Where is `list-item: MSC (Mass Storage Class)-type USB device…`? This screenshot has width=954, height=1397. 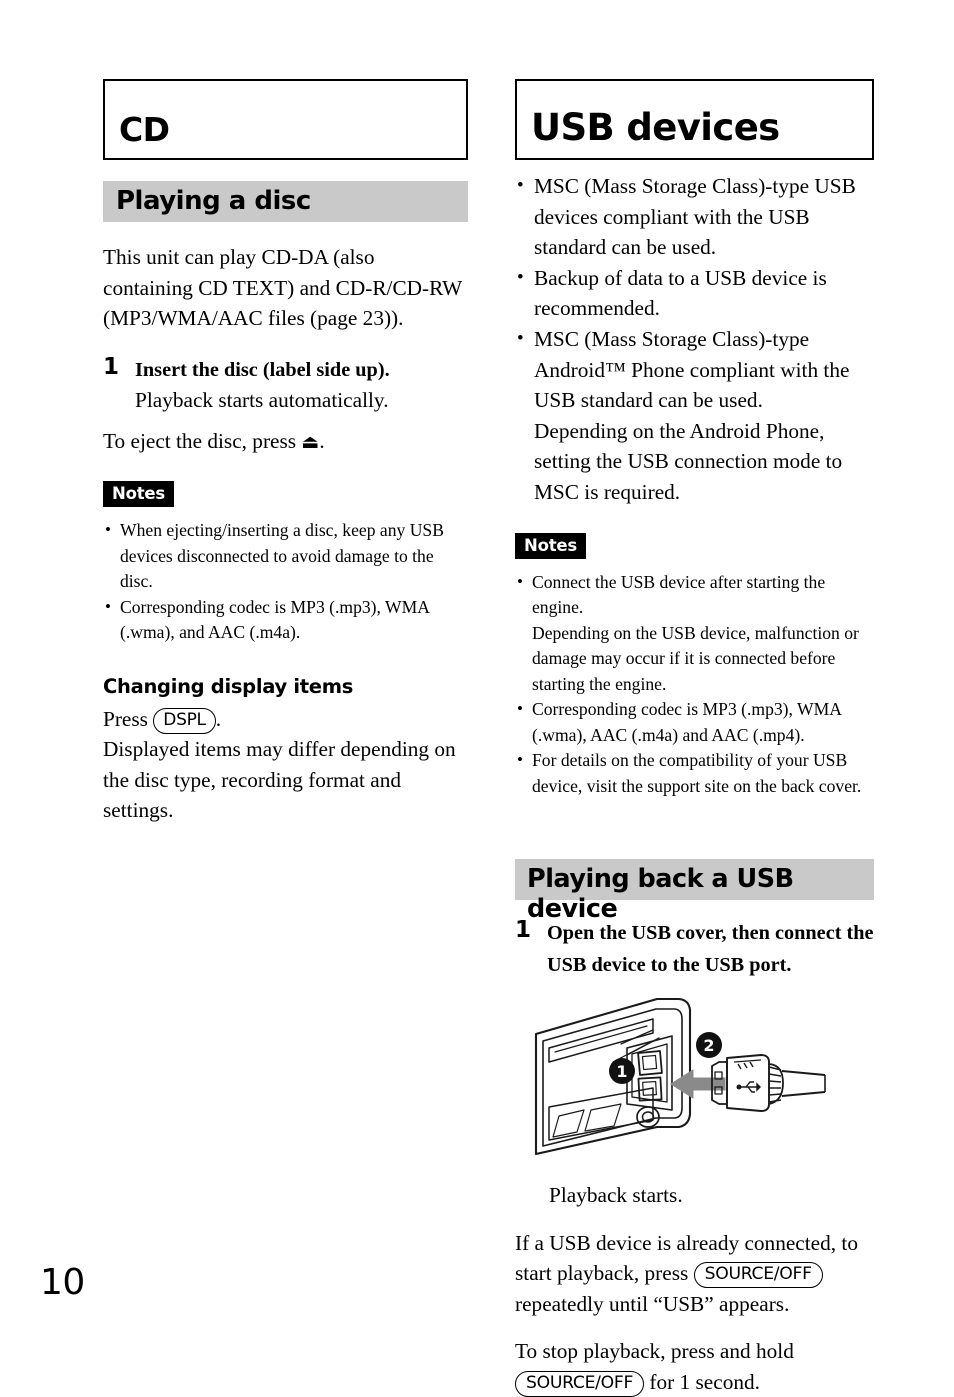 list-item: MSC (Mass Storage Class)-type USB device… is located at coordinates (694, 217).